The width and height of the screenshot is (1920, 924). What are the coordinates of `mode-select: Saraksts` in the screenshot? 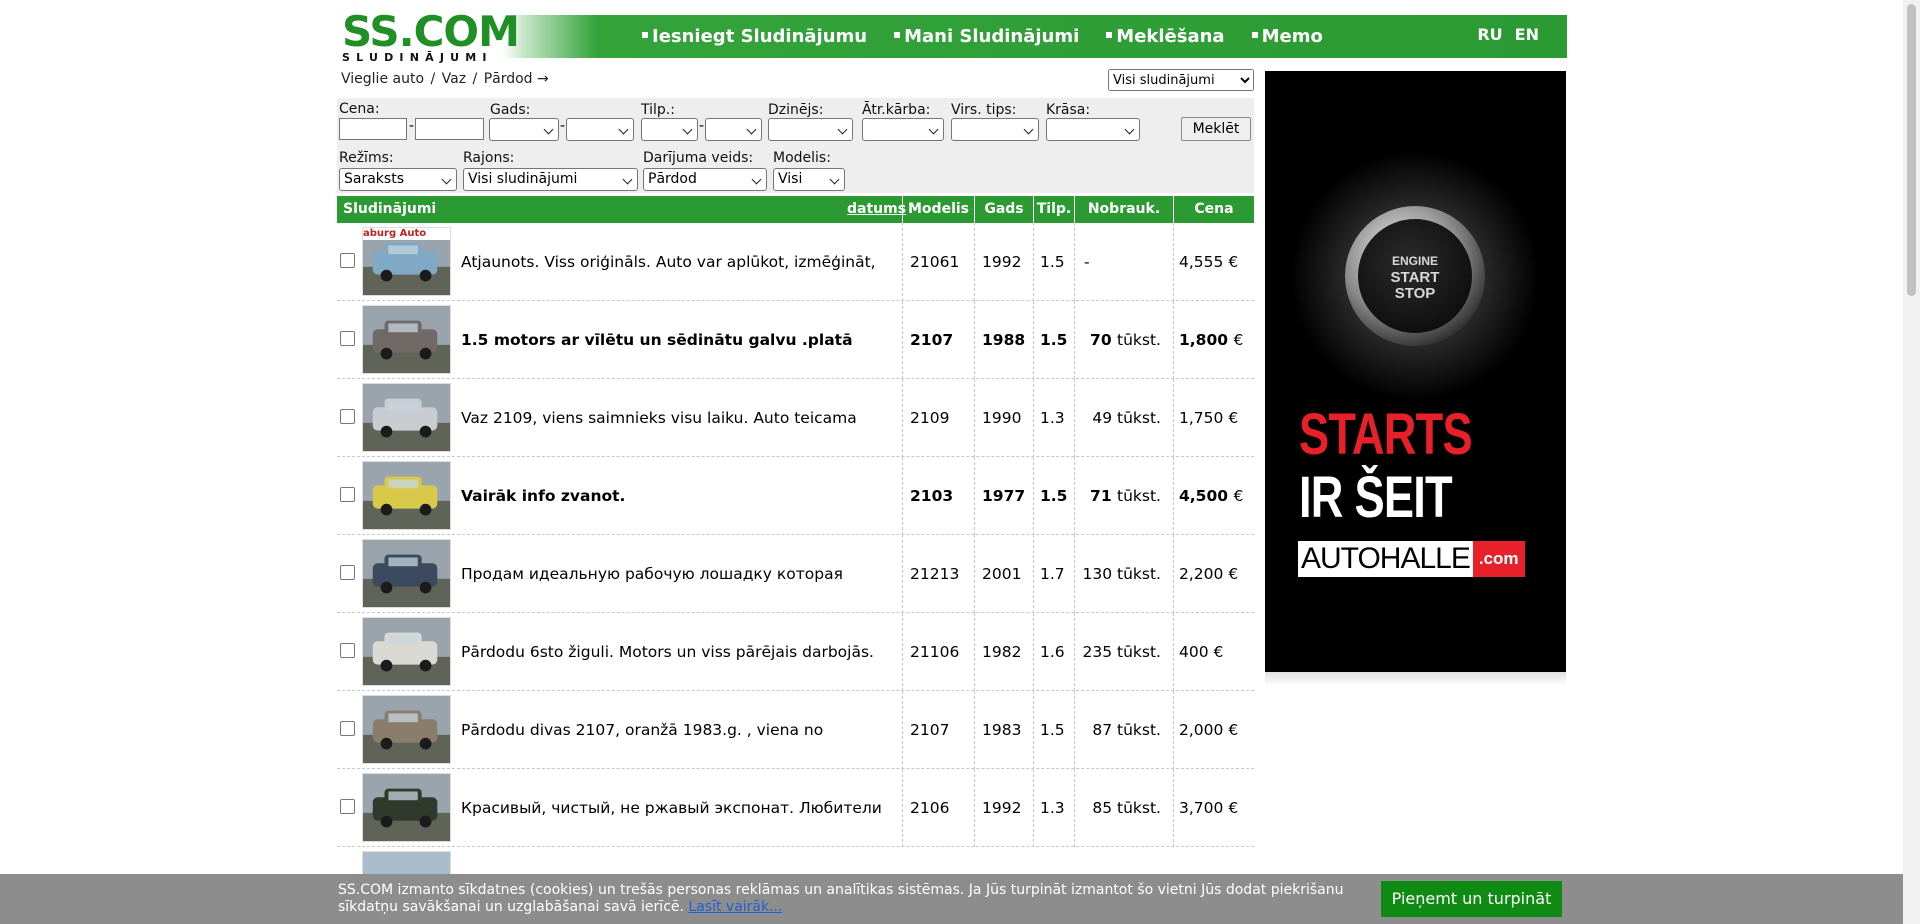 It's located at (398, 179).